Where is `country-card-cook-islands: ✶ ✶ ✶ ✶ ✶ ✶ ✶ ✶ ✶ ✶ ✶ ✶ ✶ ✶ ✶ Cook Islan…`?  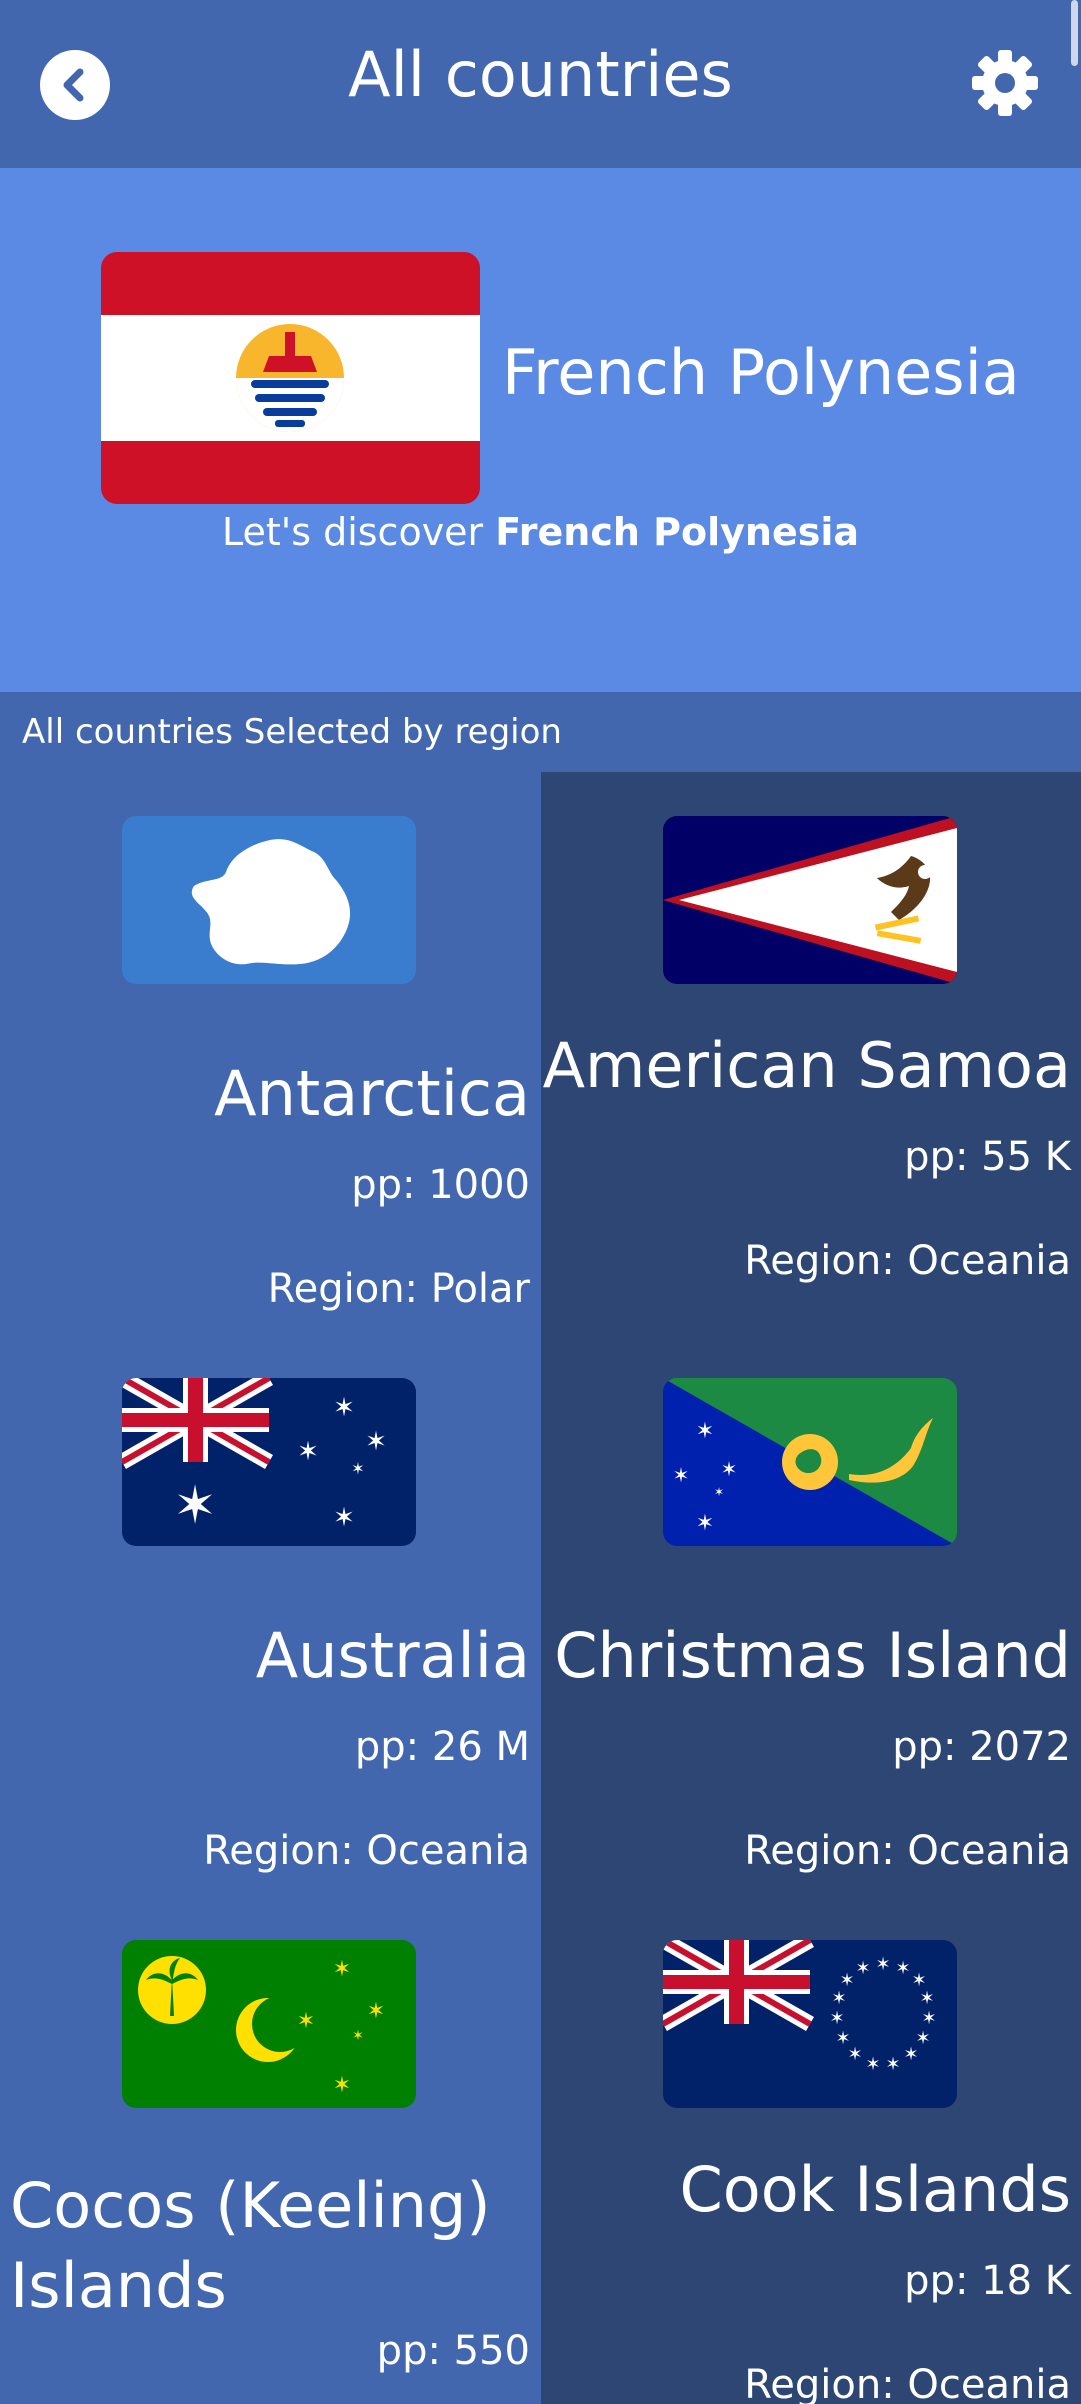 country-card-cook-islands: ✶ ✶ ✶ ✶ ✶ ✶ ✶ ✶ ✶ ✶ ✶ ✶ ✶ ✶ ✶ Cook Islan… is located at coordinates (811, 2150).